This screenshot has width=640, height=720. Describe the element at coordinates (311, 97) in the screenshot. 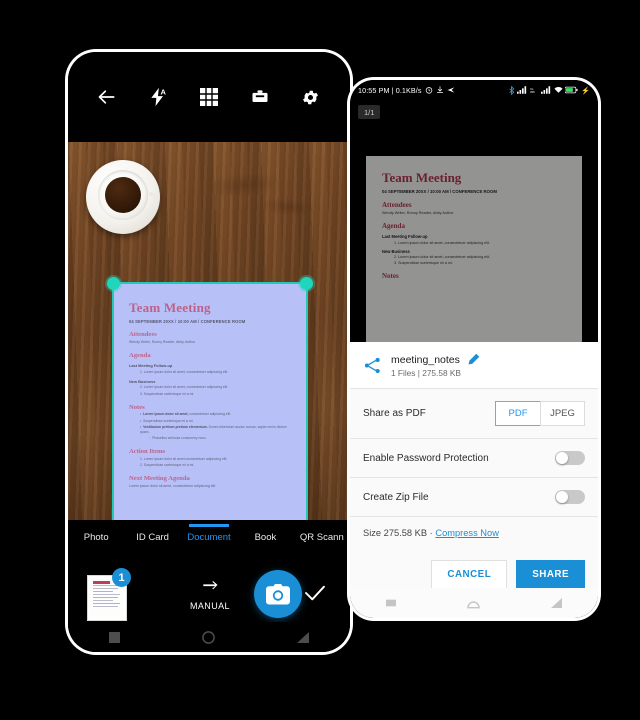

I see `gear-icon` at that location.